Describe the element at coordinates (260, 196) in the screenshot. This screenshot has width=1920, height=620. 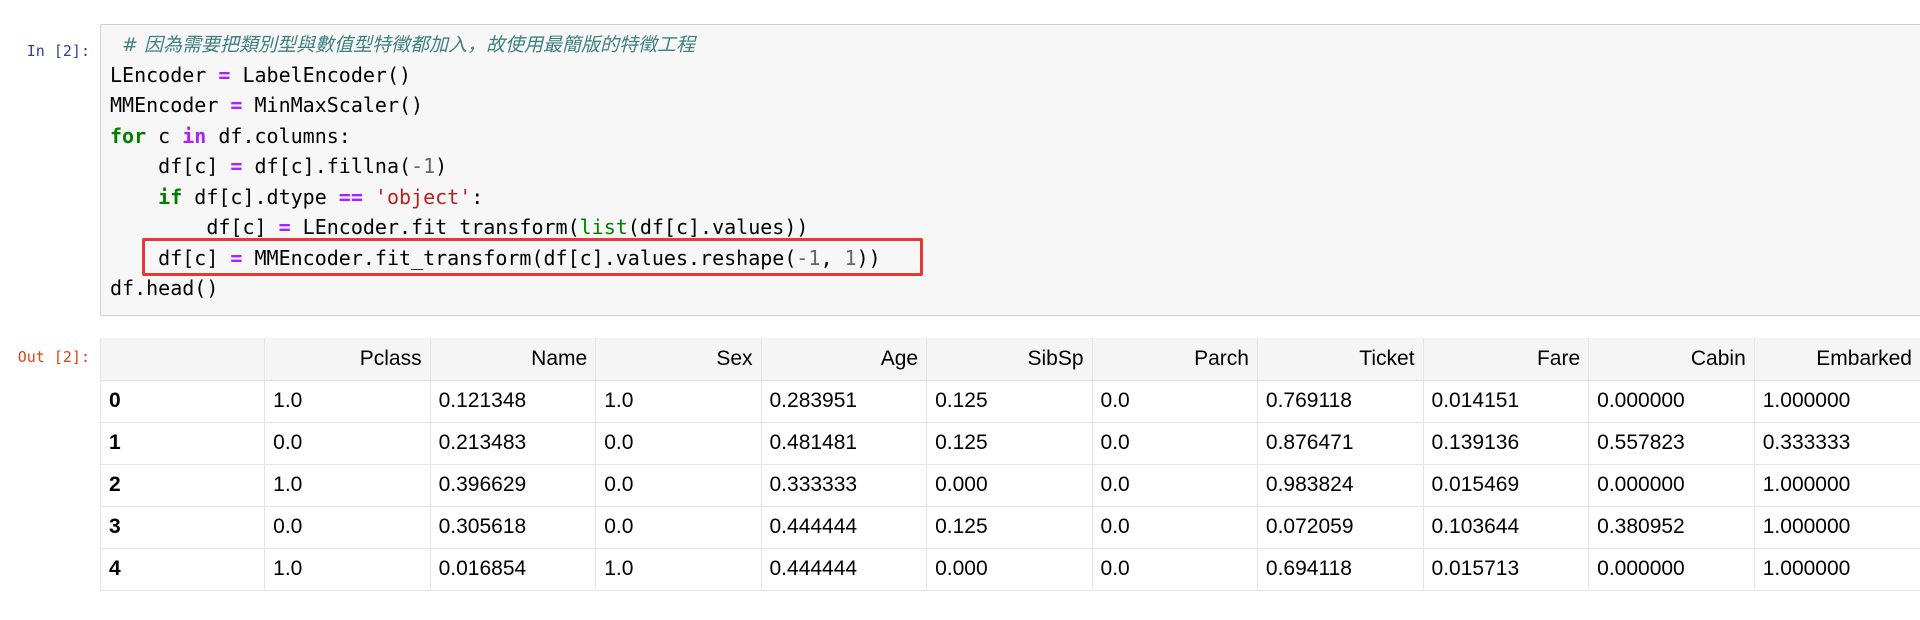
I see `code-token: df[c].dtype` at that location.